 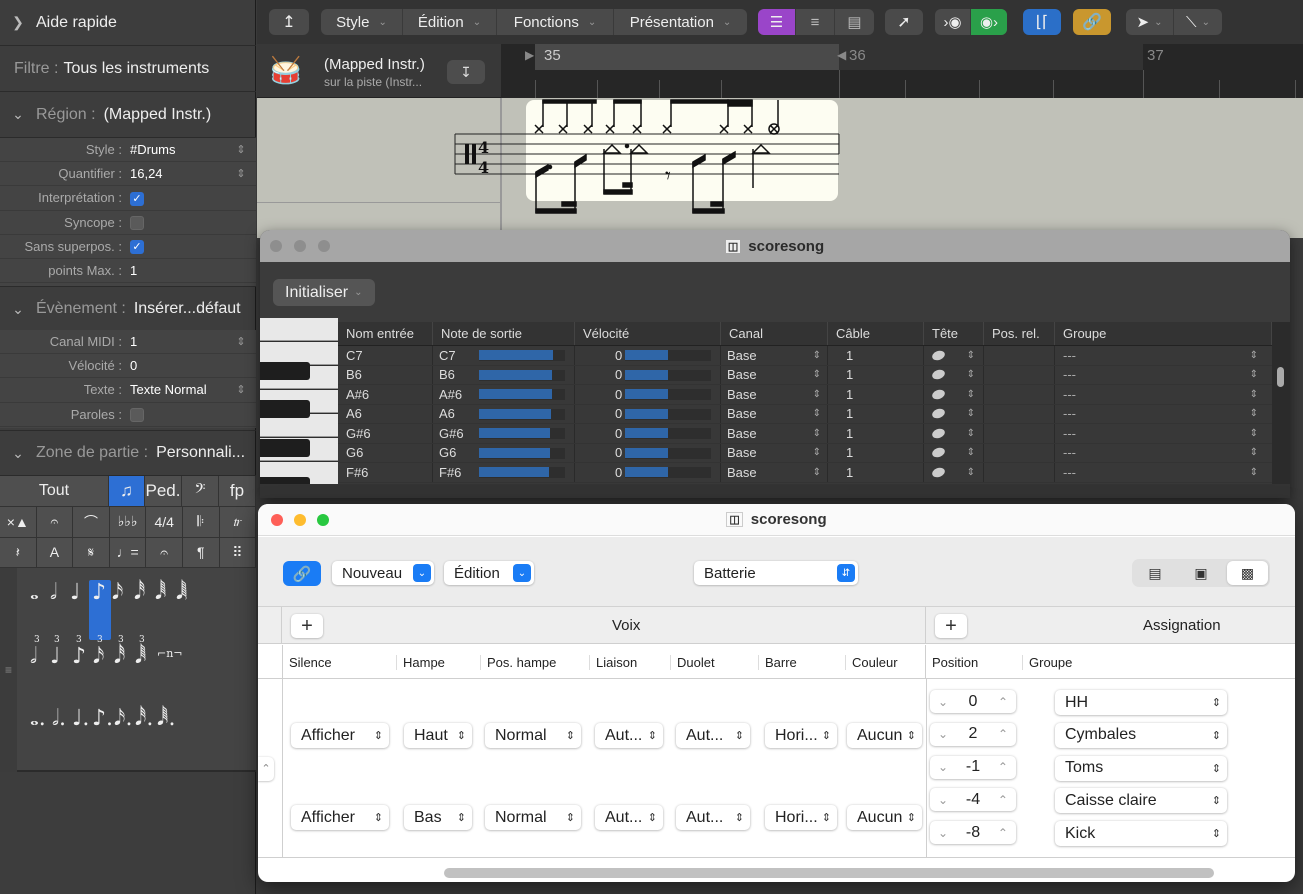 What do you see at coordinates (1019, 333) in the screenshot?
I see `column-header: Pos. rel.` at bounding box center [1019, 333].